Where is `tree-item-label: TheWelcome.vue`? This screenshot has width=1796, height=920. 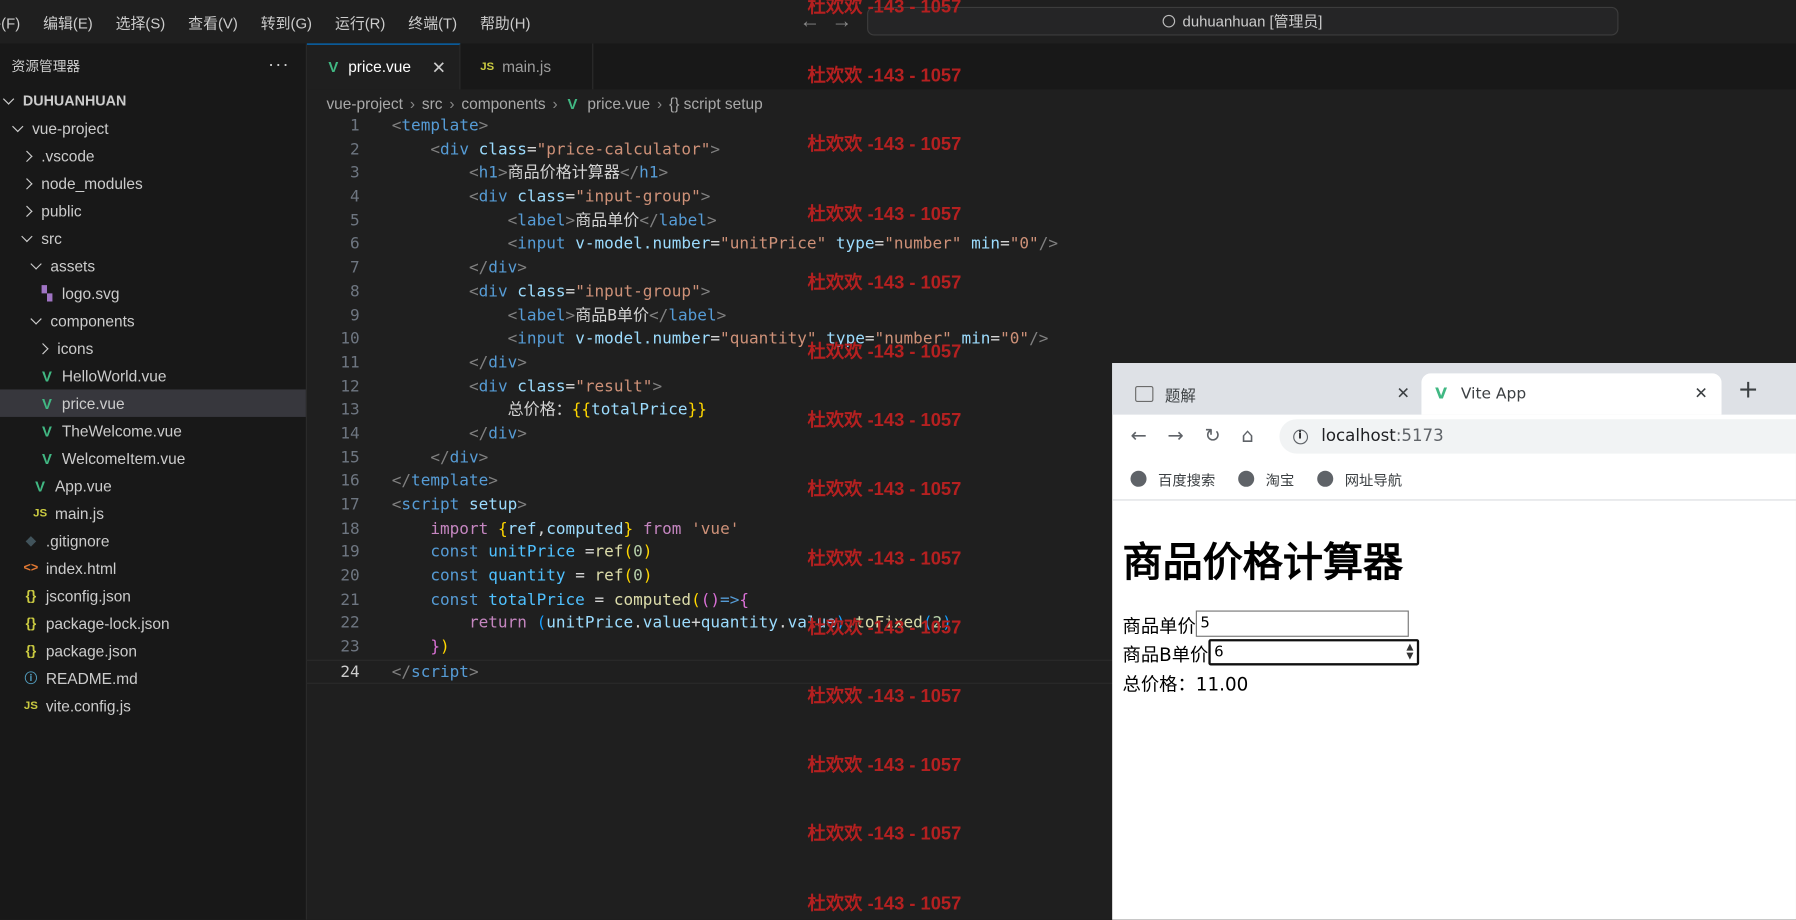 tree-item-label: TheWelcome.vue is located at coordinates (121, 431).